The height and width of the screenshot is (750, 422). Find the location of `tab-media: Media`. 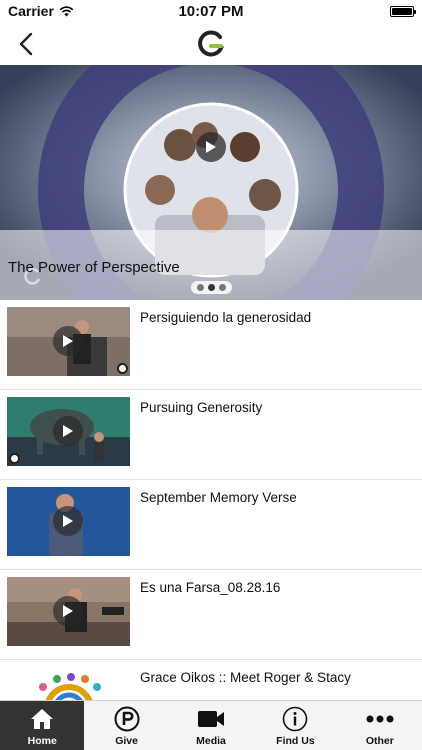

tab-media: Media is located at coordinates (211, 725).